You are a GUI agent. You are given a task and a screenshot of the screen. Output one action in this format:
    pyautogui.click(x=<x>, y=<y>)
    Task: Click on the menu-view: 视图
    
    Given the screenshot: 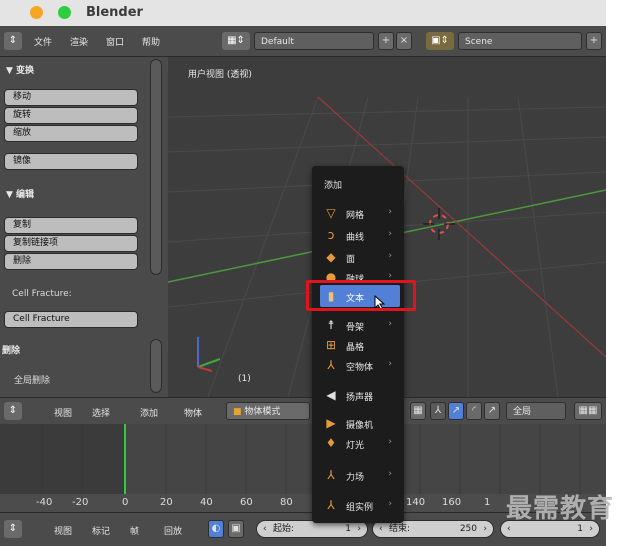 What is the action you would take?
    pyautogui.click(x=63, y=412)
    